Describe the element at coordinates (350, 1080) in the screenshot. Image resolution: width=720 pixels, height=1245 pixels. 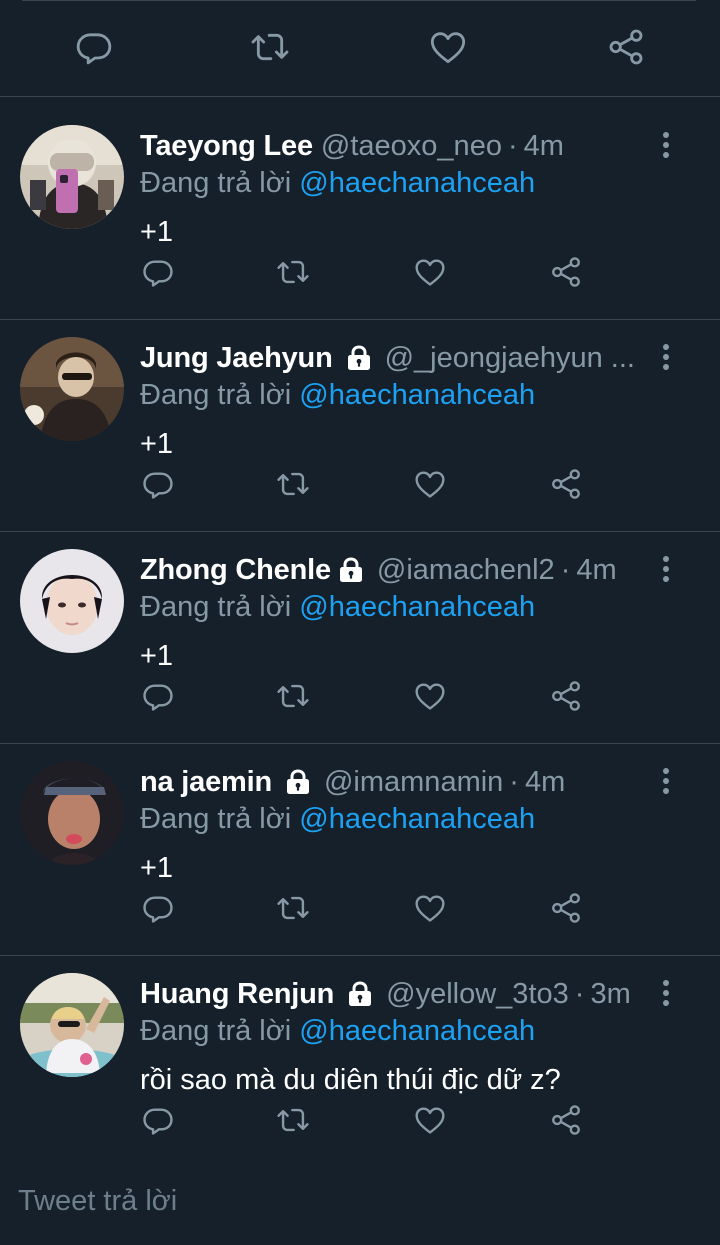
I see `tweet-text: rồi sao mà du diên thúi địc dữ z?` at that location.